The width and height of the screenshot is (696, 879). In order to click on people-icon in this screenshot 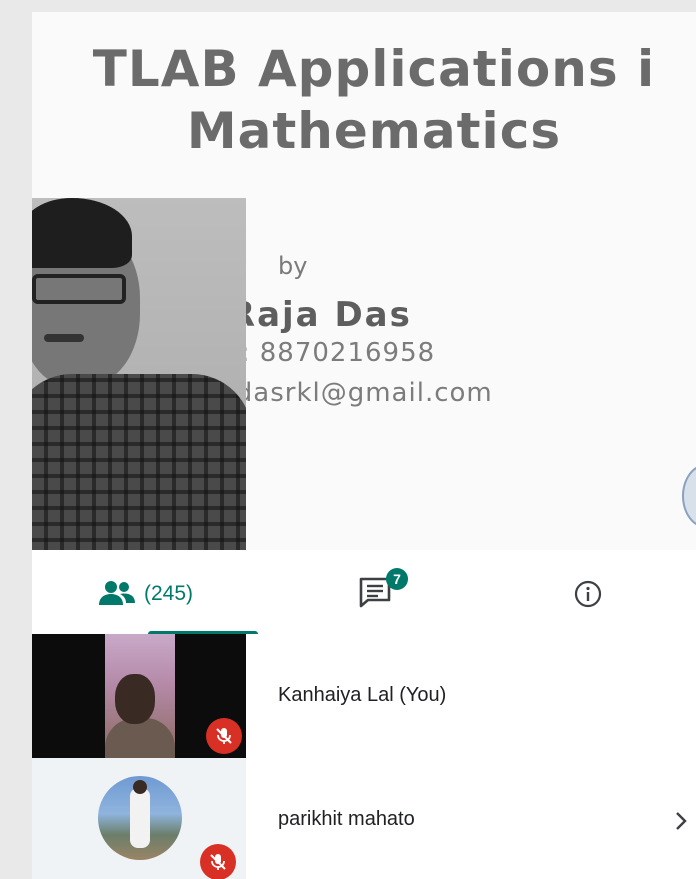, I will do `click(117, 593)`.